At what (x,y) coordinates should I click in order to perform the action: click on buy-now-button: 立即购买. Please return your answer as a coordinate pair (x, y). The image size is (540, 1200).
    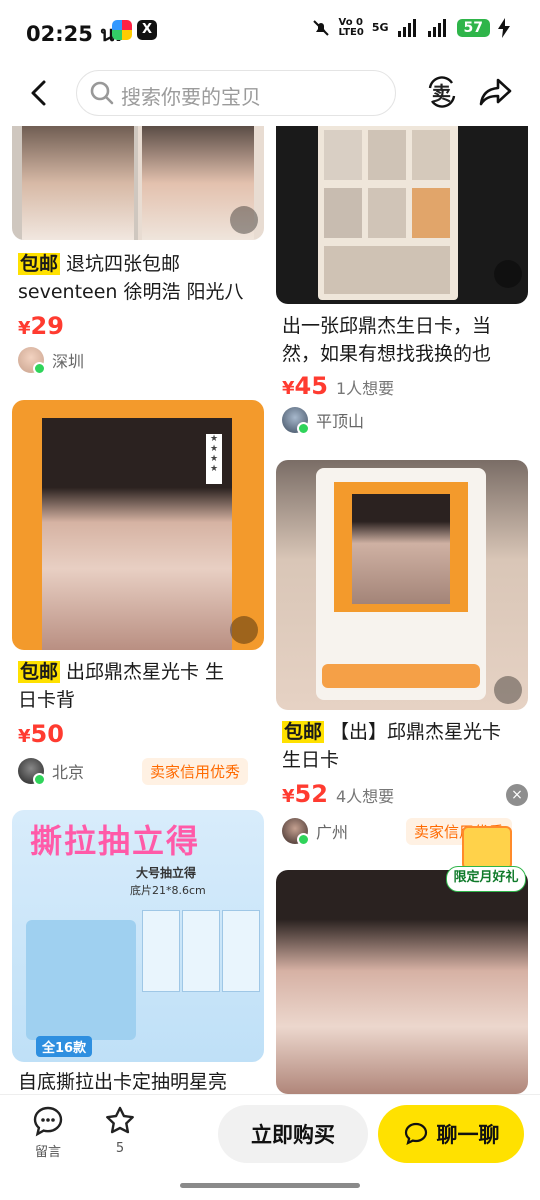
    Looking at the image, I should click on (293, 1134).